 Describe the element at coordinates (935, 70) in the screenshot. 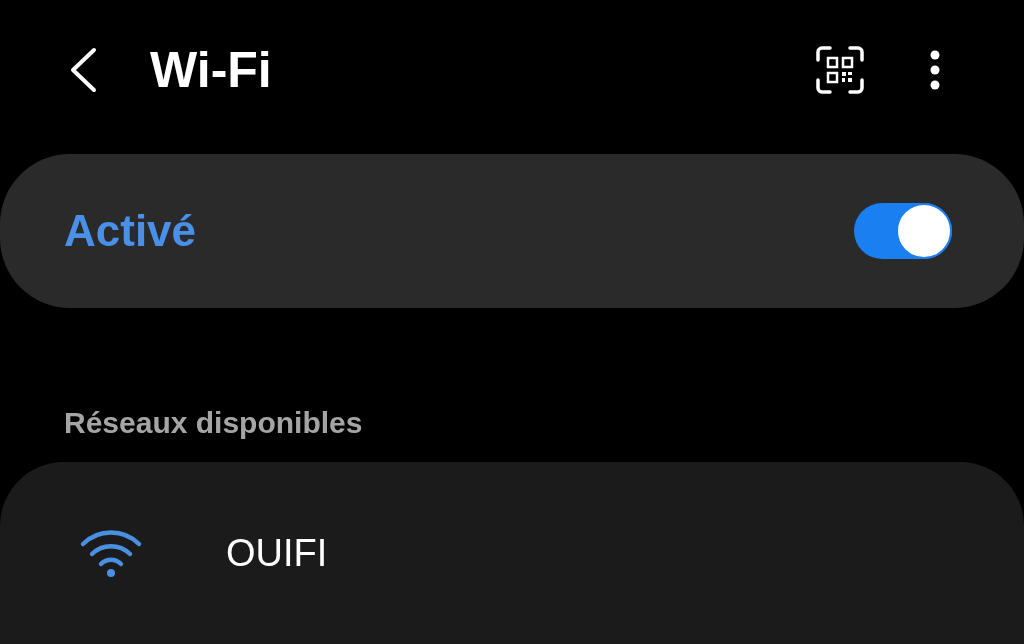

I see `more-options-icon` at that location.